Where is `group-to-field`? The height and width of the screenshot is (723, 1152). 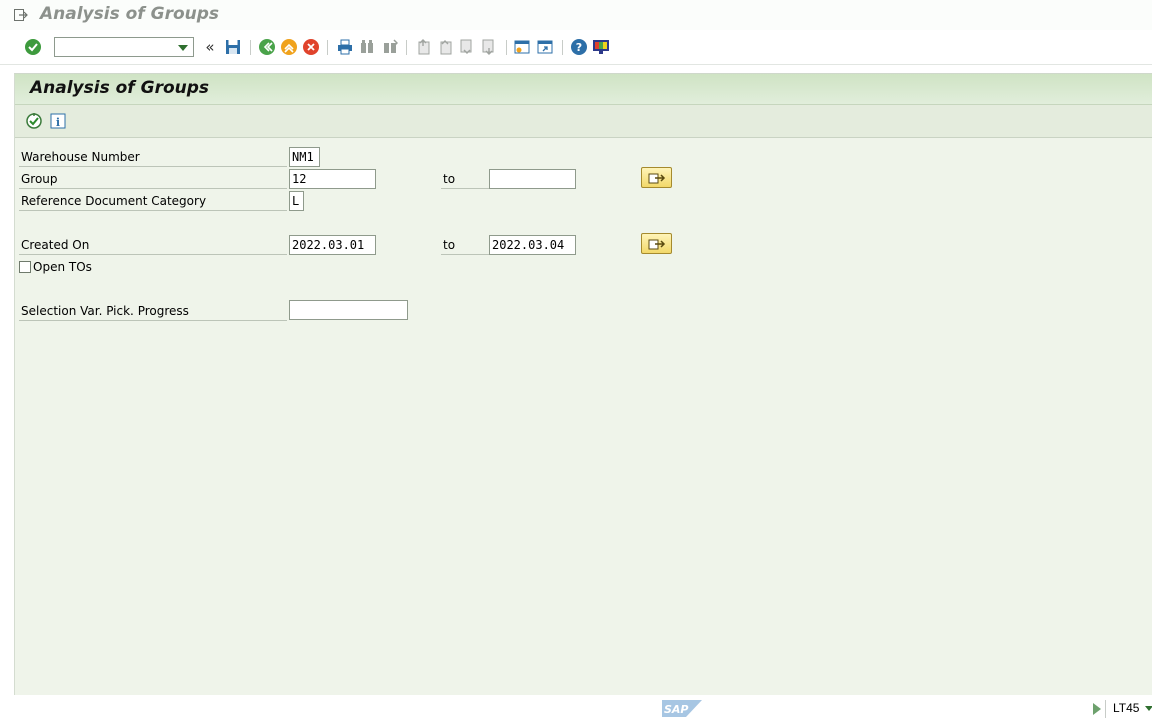
group-to-field is located at coordinates (532, 179).